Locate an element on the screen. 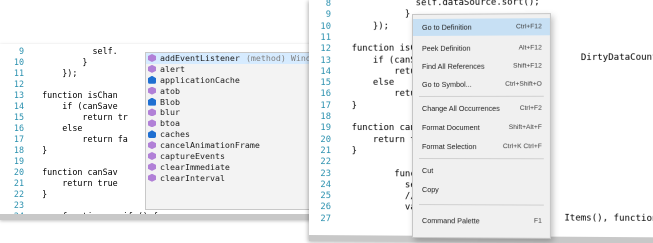  suggestion-item-alert: alert is located at coordinates (234, 69).